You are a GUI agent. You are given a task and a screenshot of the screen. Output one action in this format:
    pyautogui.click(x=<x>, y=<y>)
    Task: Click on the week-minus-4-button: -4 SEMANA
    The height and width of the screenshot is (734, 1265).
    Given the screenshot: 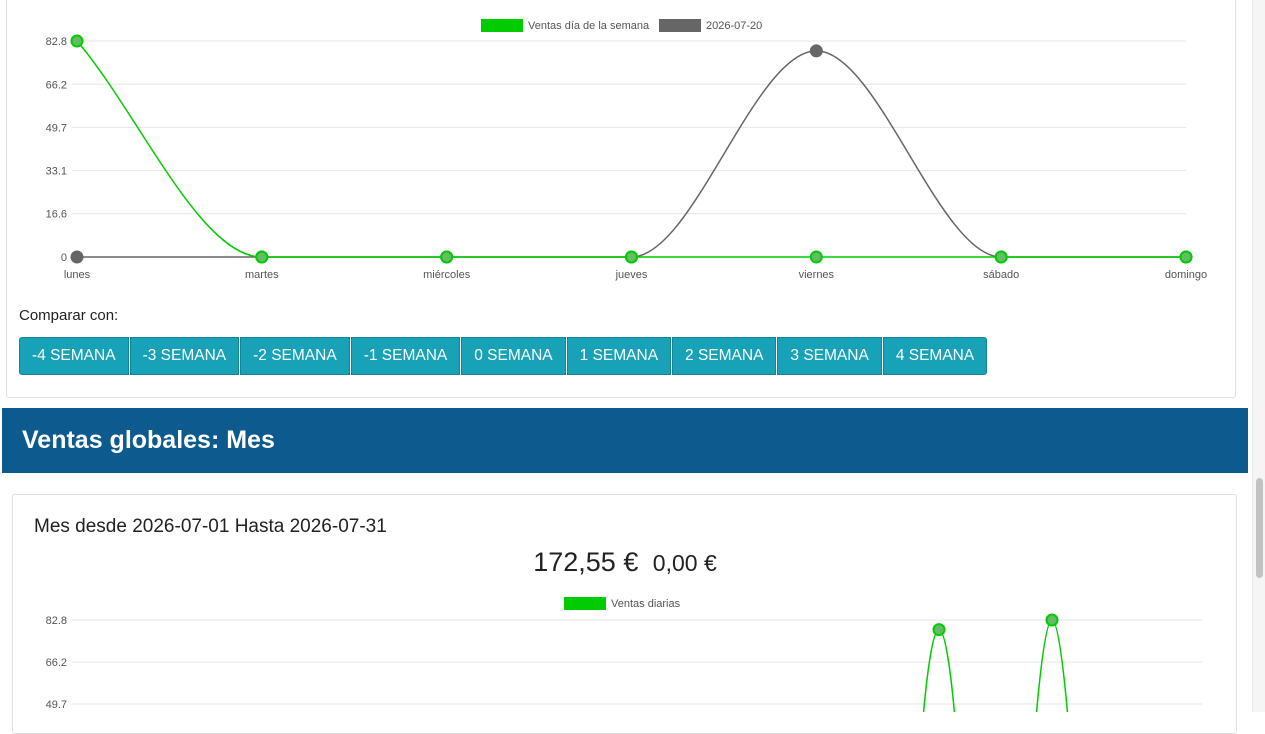 What is the action you would take?
    pyautogui.click(x=74, y=356)
    